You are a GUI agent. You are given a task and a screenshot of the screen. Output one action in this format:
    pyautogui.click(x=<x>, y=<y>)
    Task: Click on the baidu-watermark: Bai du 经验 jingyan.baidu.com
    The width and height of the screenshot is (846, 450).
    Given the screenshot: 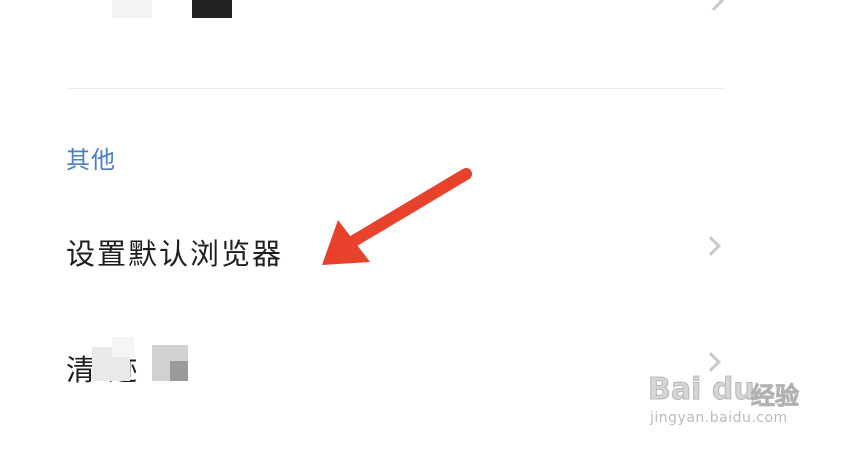 What is the action you would take?
    pyautogui.click(x=728, y=397)
    